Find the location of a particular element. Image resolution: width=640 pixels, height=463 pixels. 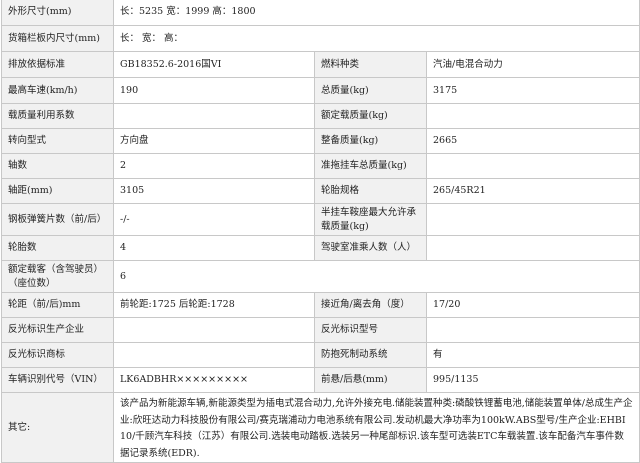

table-row: 反光标识商标 防抱死制动系统 有 is located at coordinates (320, 355).